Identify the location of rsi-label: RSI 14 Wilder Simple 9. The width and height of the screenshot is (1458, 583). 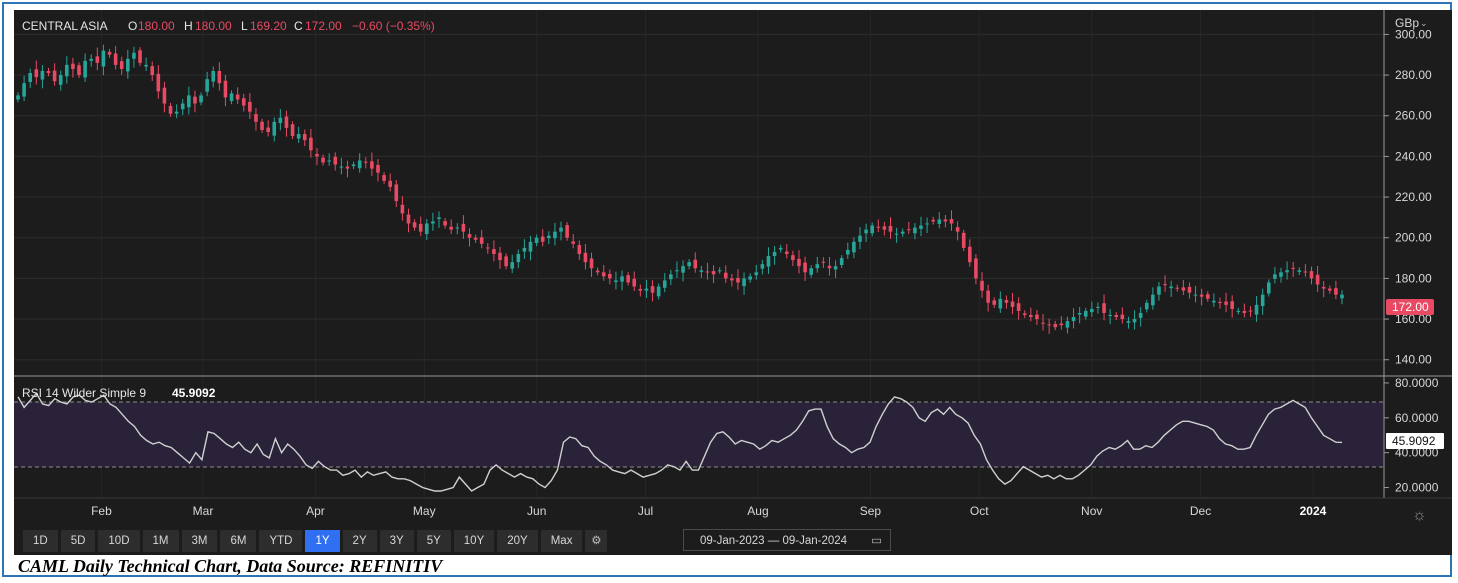
(84, 393).